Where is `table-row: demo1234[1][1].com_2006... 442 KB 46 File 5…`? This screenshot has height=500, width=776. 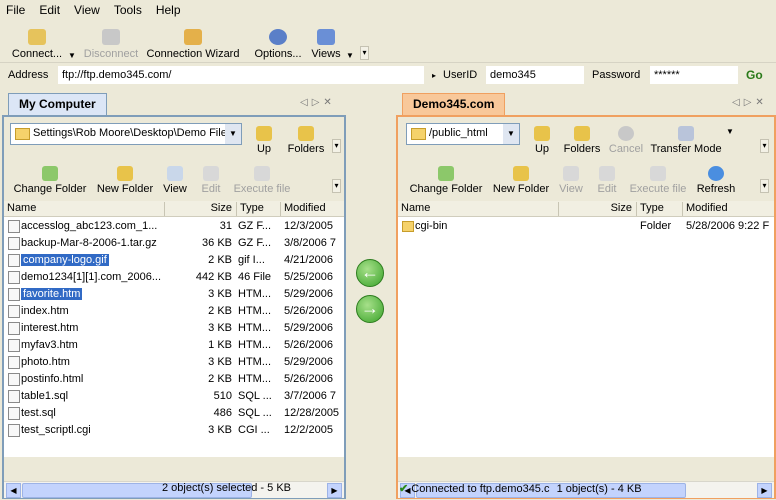
table-row: demo1234[1][1].com_2006... 442 KB 46 File 5… is located at coordinates (174, 277).